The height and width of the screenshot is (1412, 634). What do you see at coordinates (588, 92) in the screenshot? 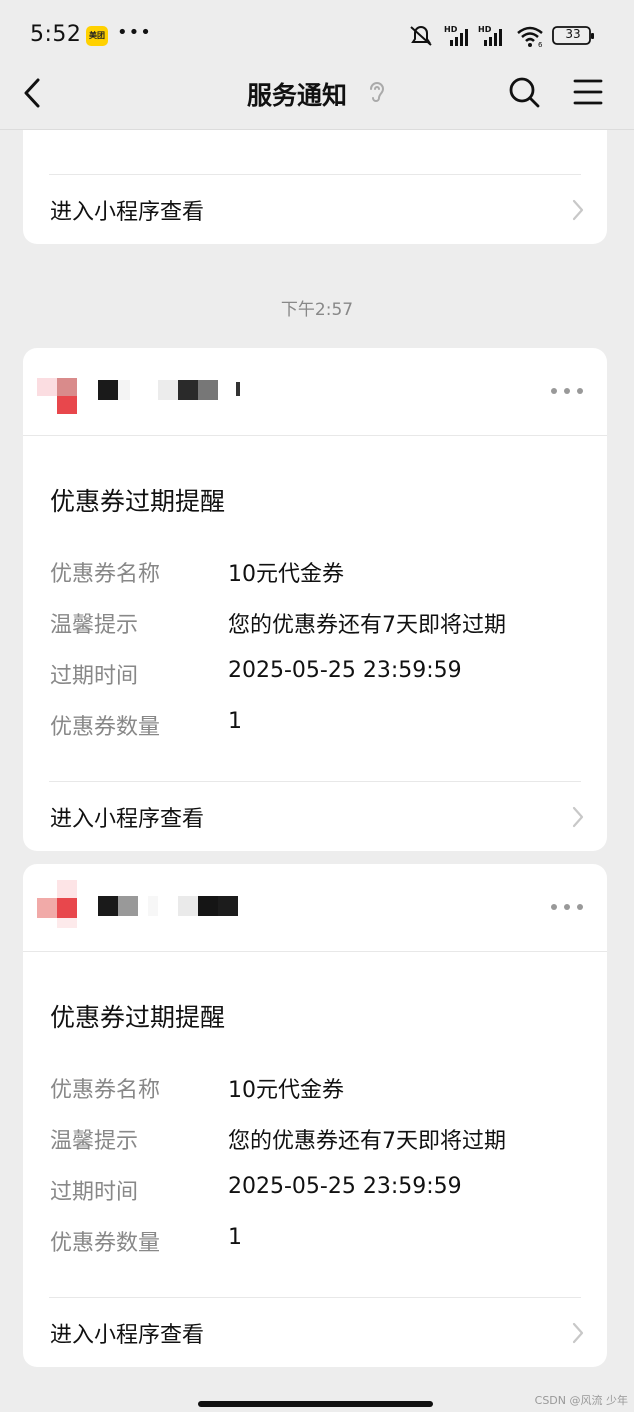
I see `menu-icon` at bounding box center [588, 92].